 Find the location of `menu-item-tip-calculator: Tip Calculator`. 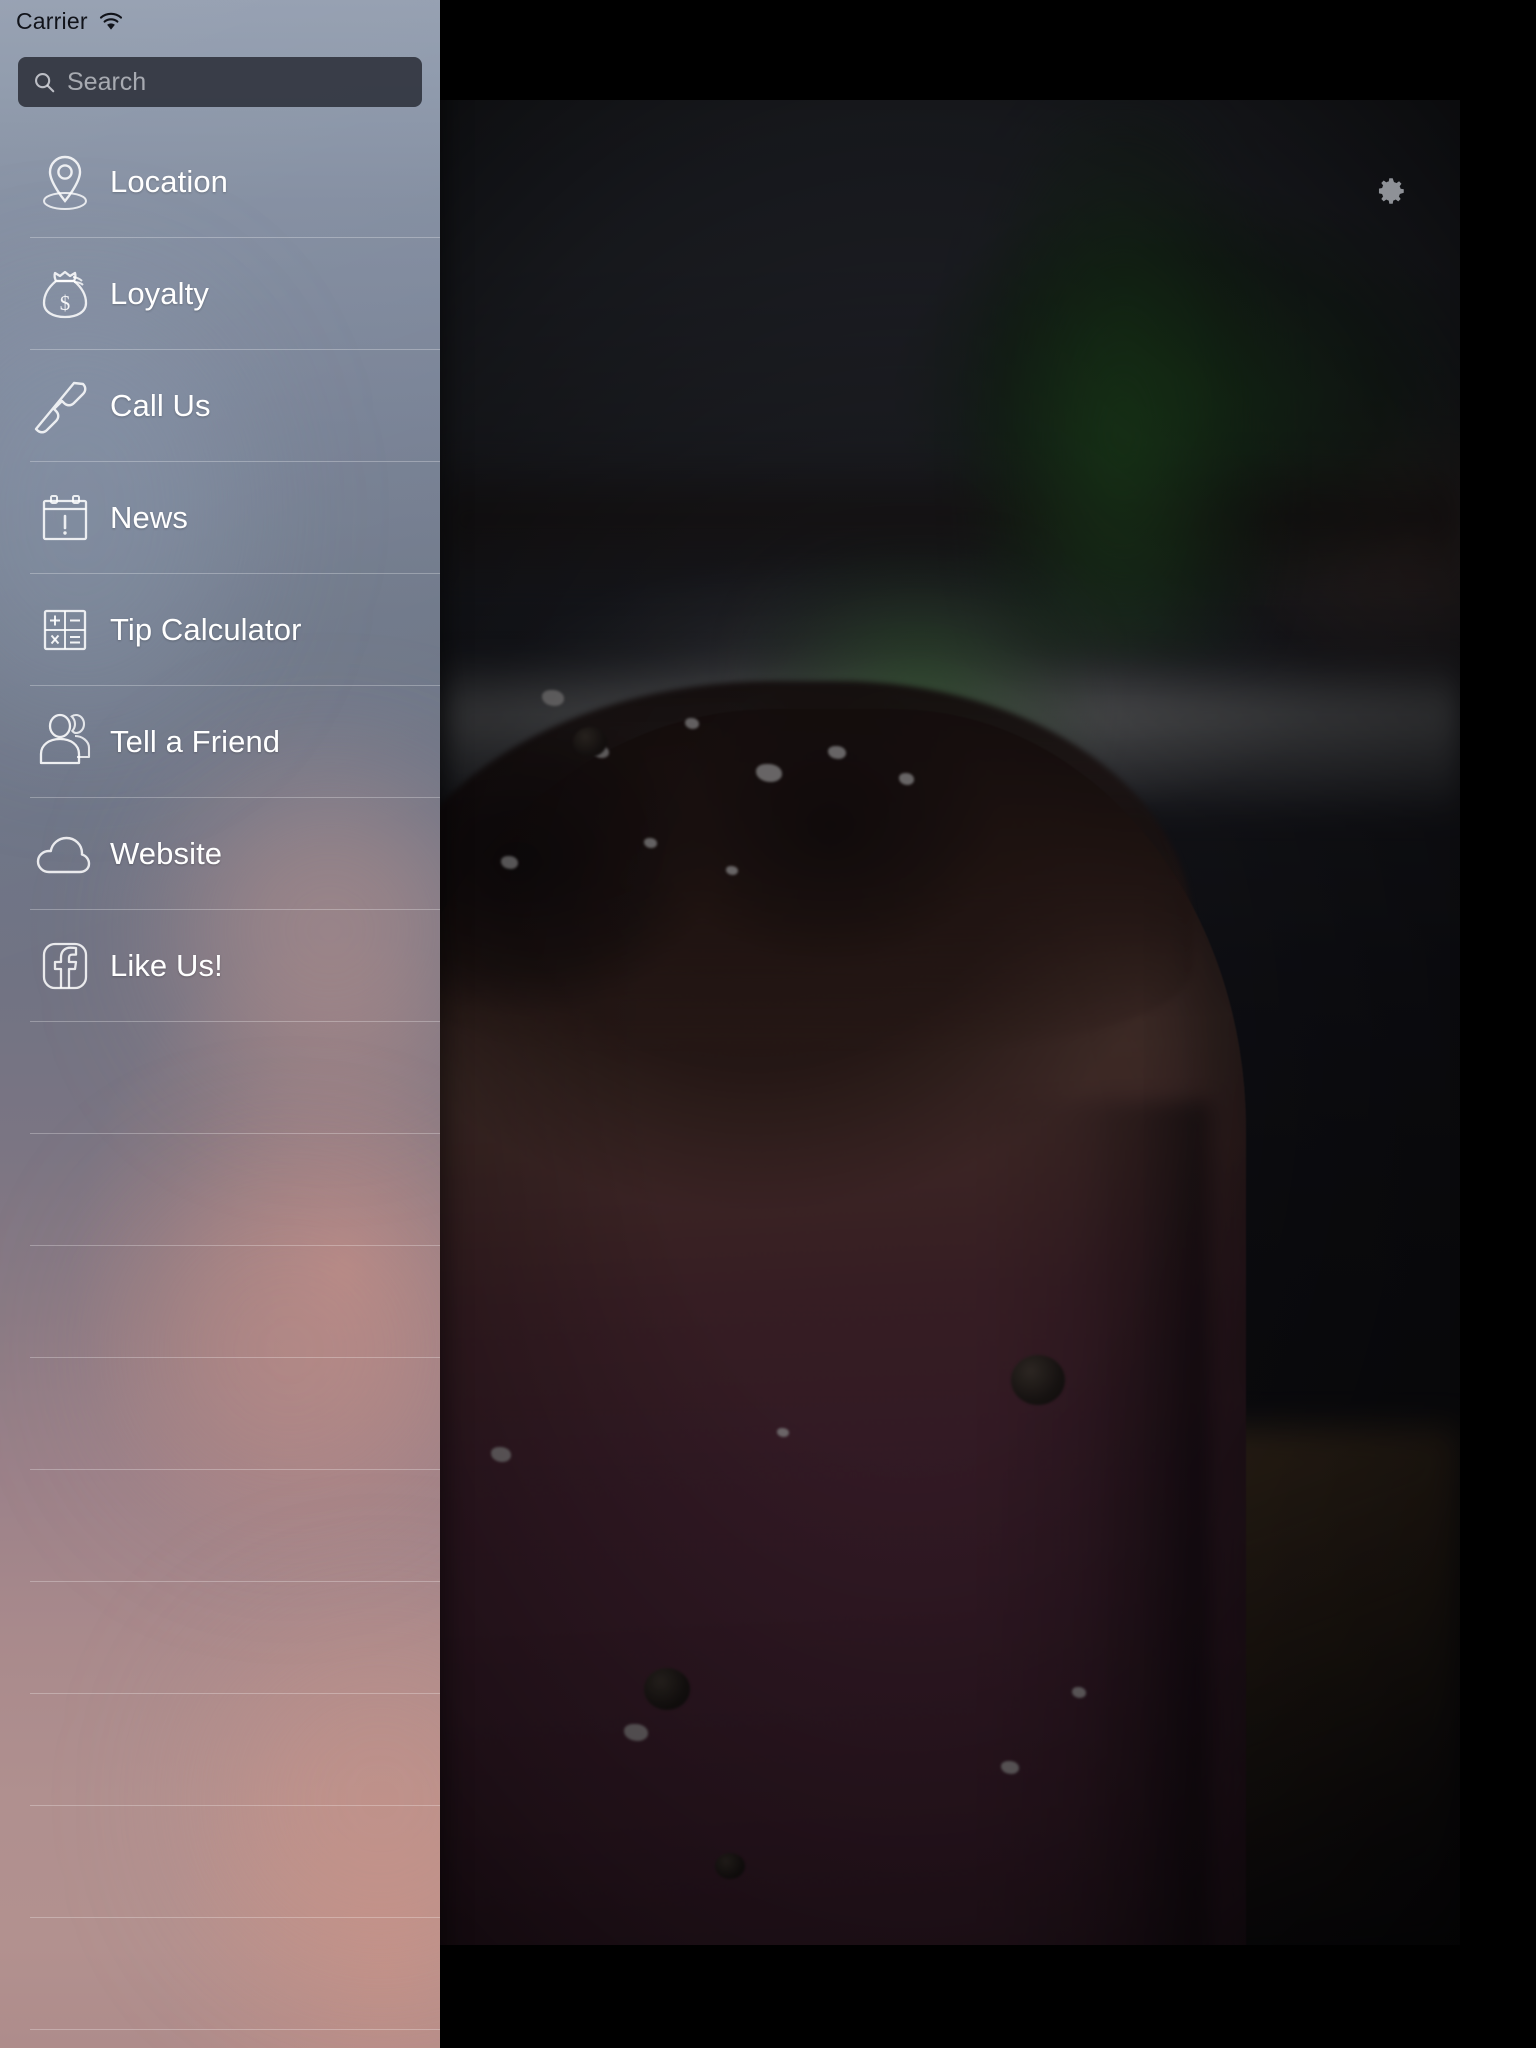

menu-item-tip-calculator: Tip Calculator is located at coordinates (220, 630).